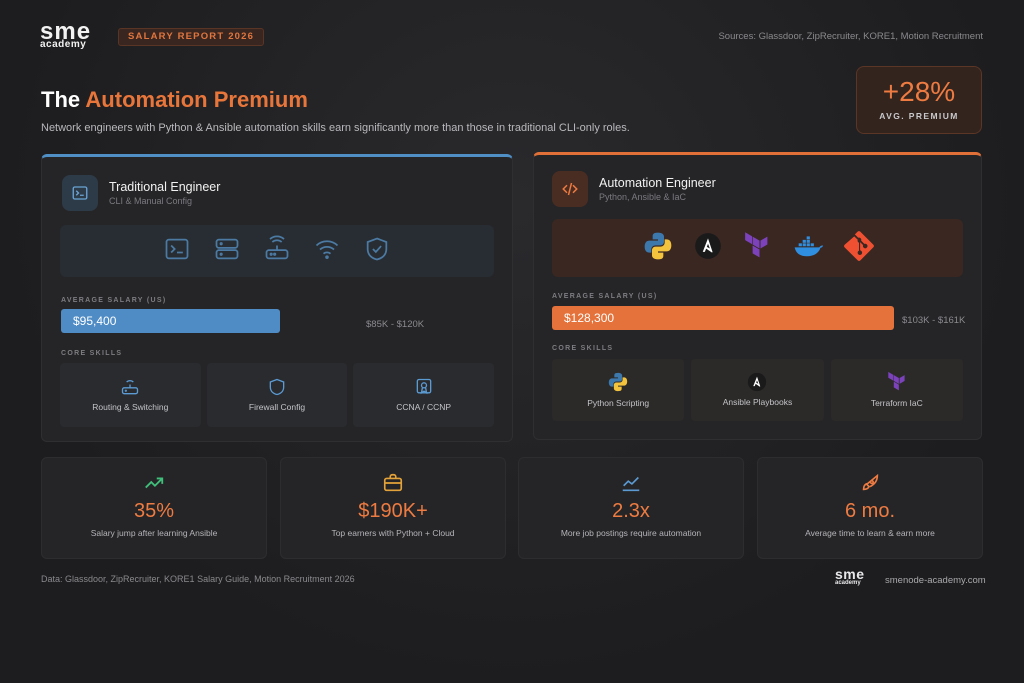 The width and height of the screenshot is (1024, 683). What do you see at coordinates (154, 511) in the screenshot?
I see `stat-value: 35%` at bounding box center [154, 511].